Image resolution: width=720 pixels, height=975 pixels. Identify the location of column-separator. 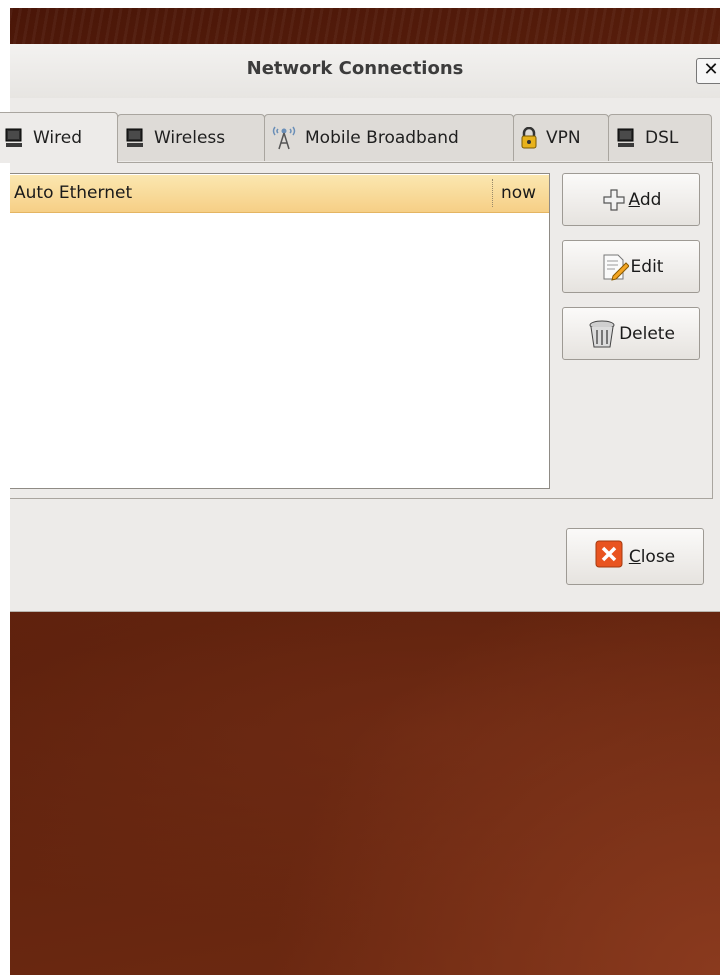
(492, 193).